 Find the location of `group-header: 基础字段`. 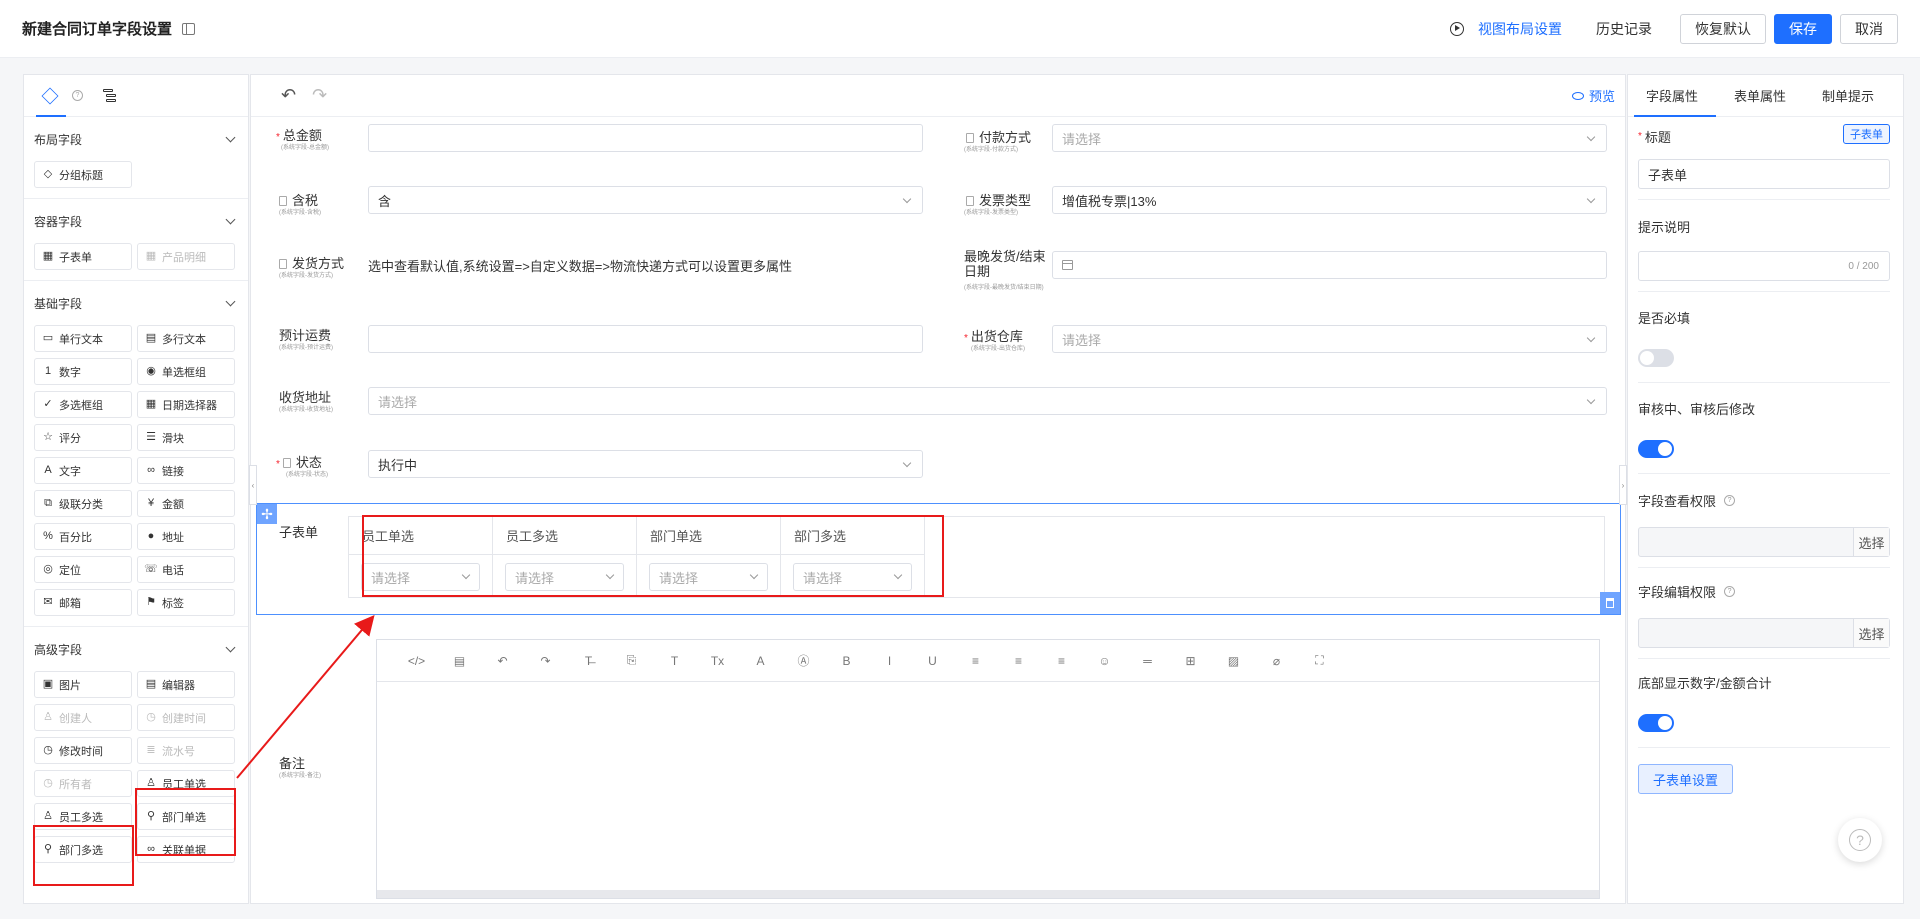

group-header: 基础字段 is located at coordinates (136, 303).